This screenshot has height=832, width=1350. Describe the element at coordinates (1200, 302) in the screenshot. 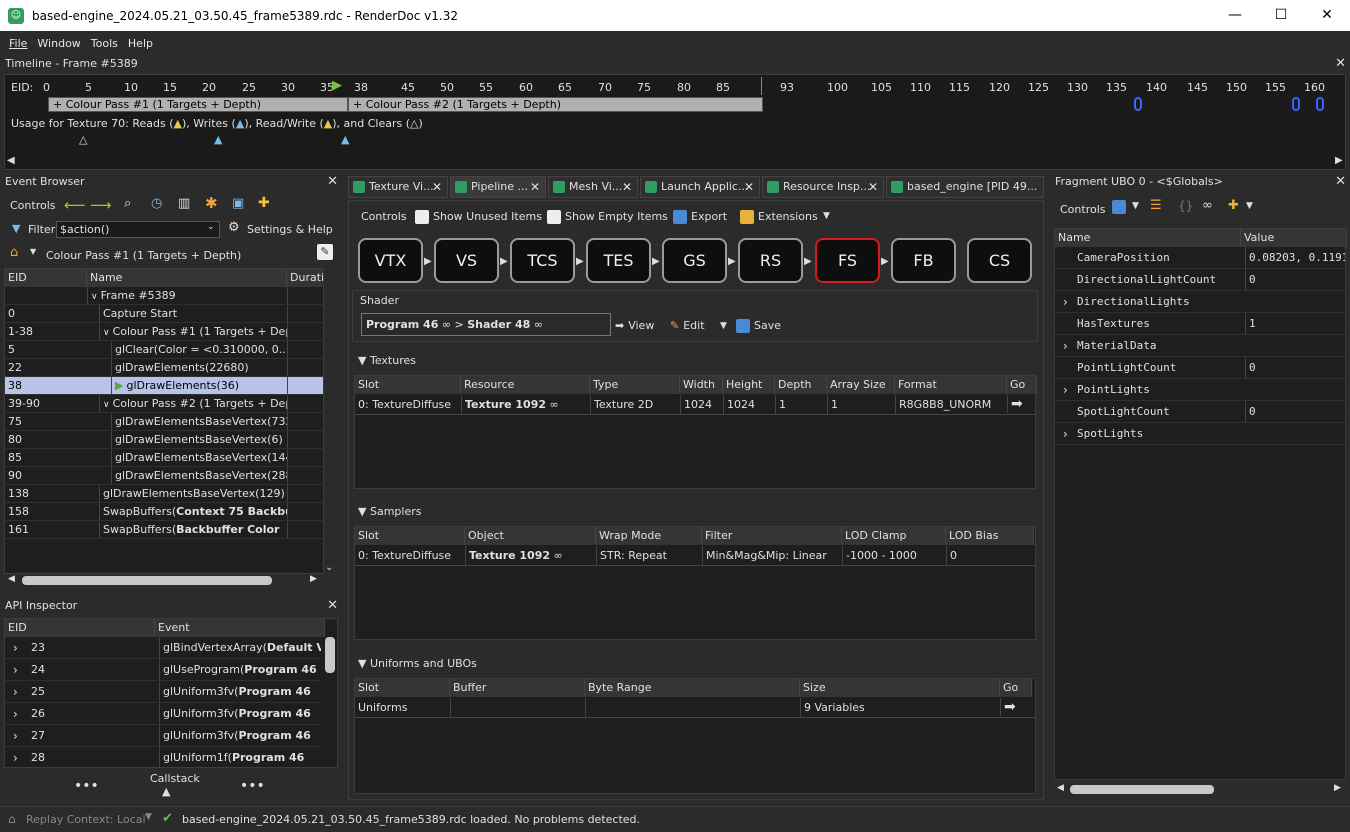

I see `ubo-variable-row: › DirectionalLights` at that location.